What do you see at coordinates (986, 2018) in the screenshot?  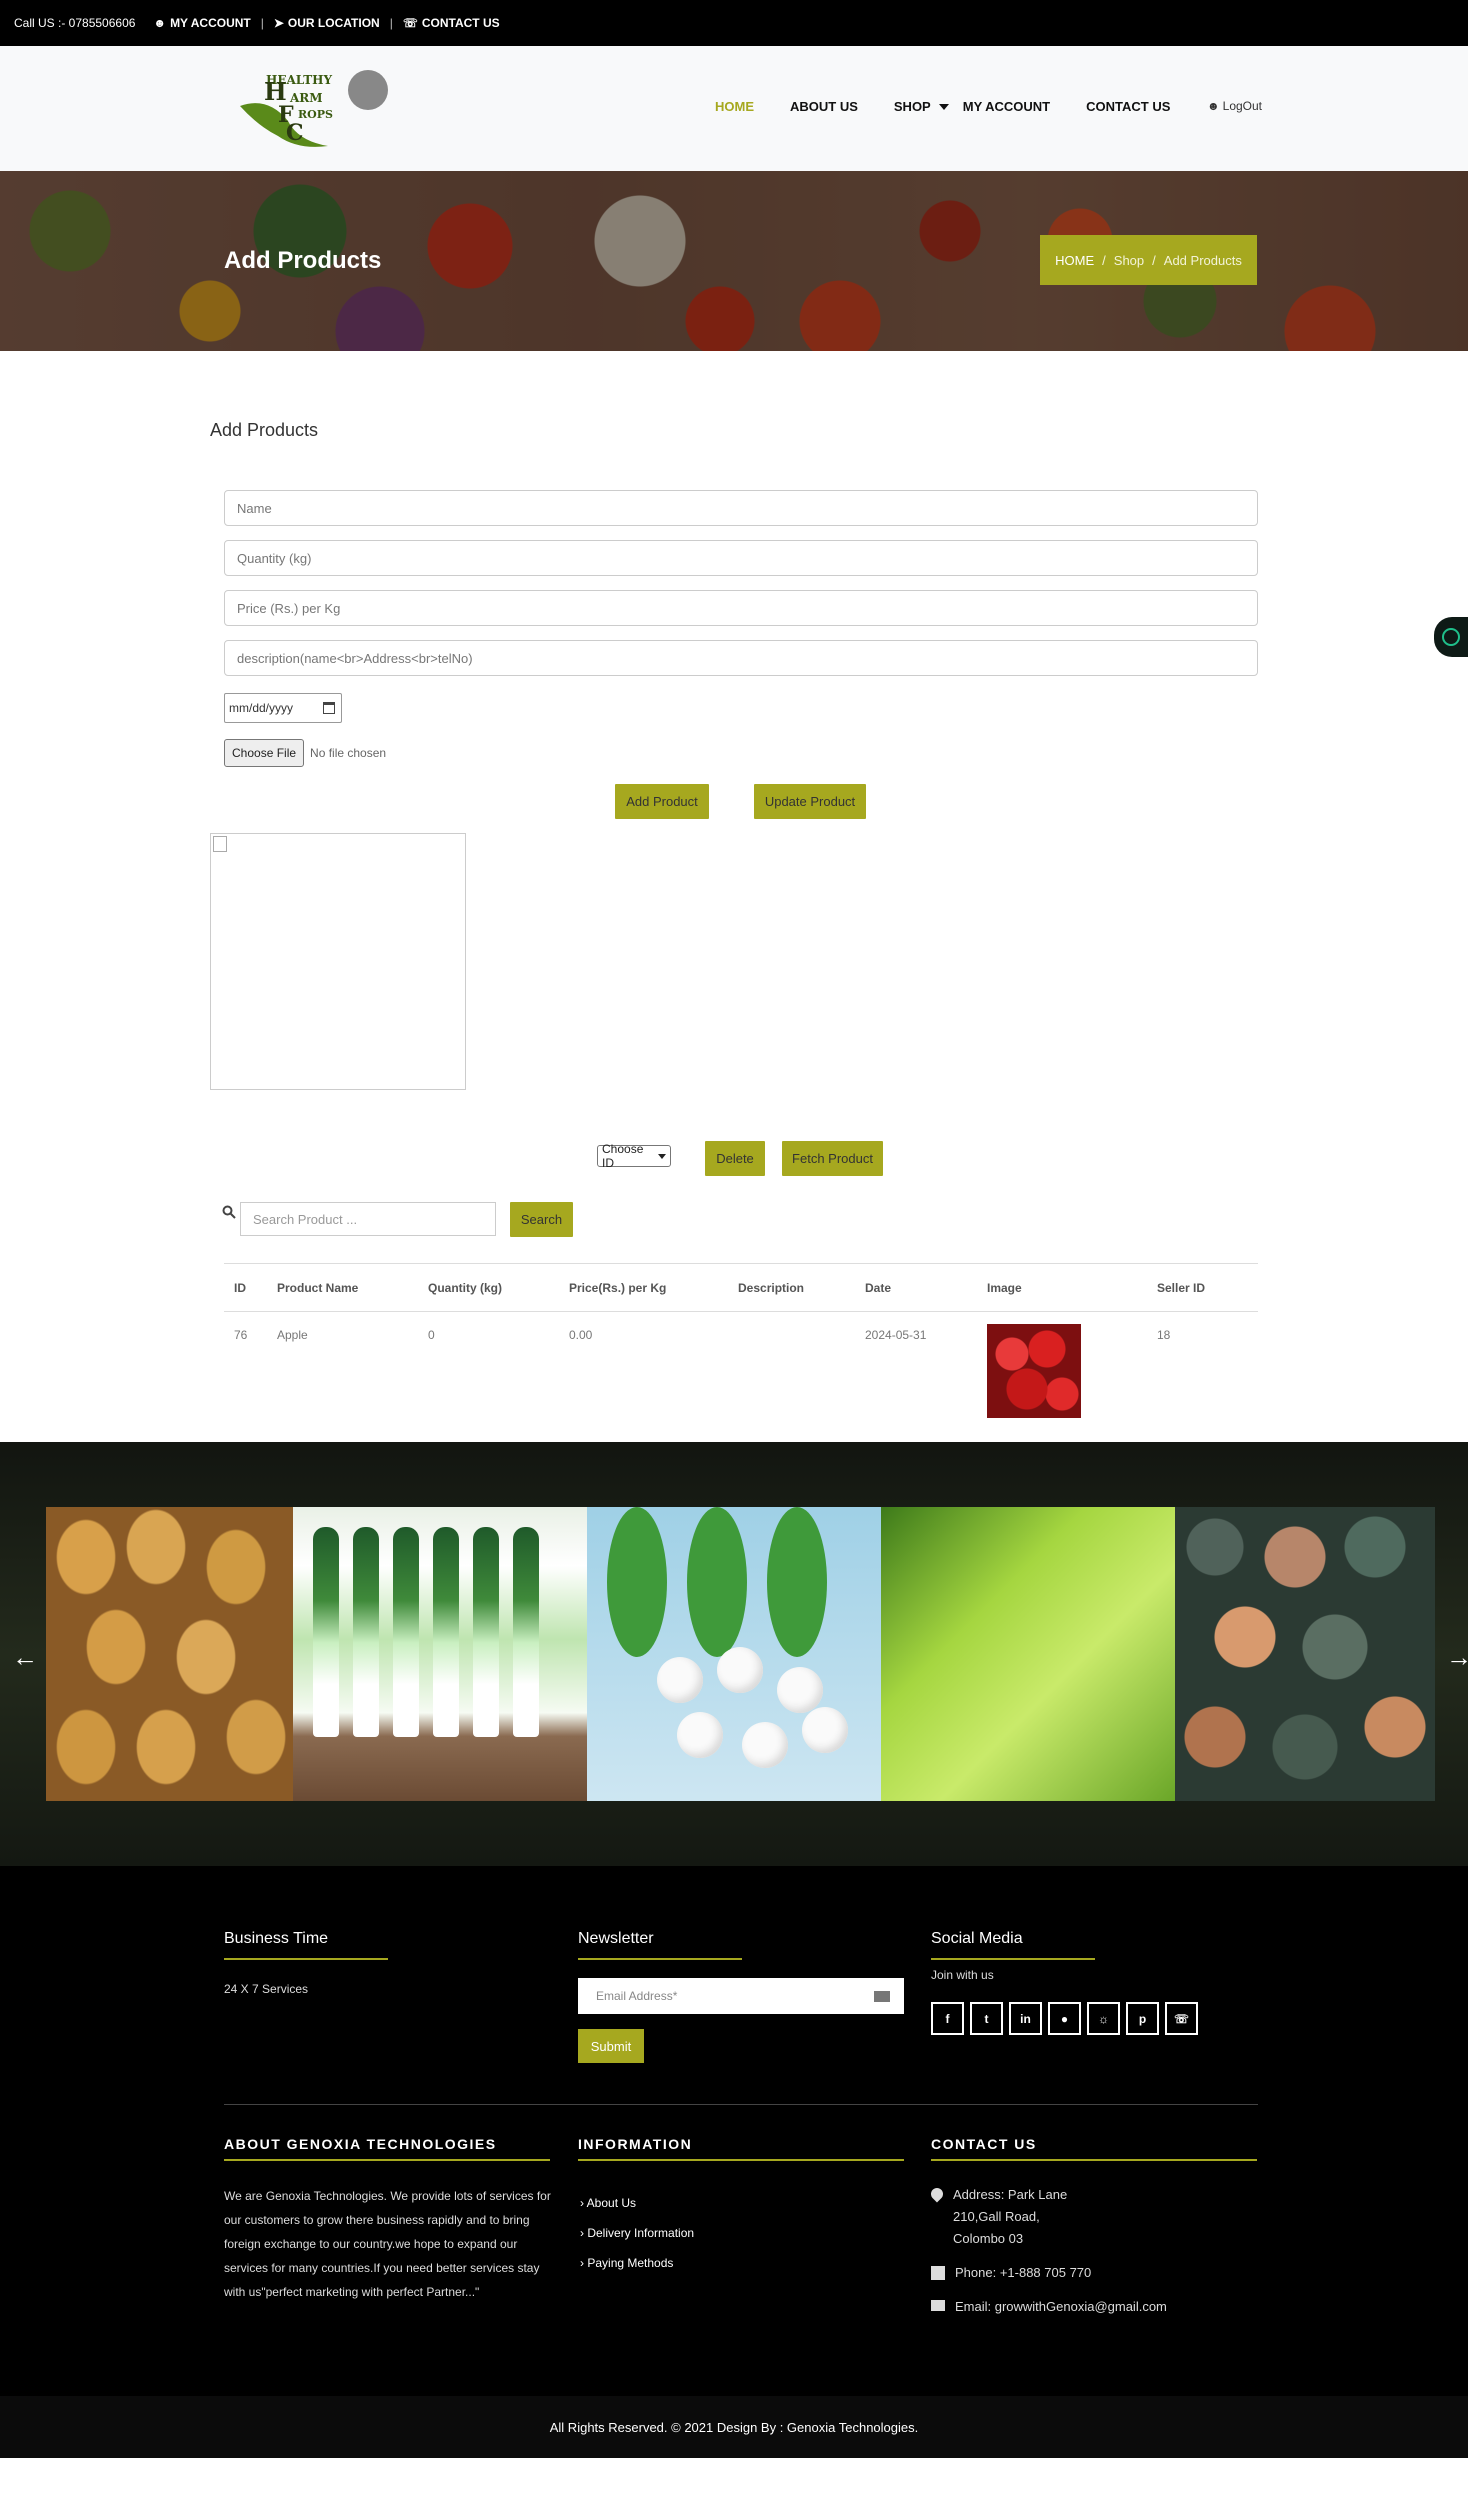 I see `twitter-icon: t` at bounding box center [986, 2018].